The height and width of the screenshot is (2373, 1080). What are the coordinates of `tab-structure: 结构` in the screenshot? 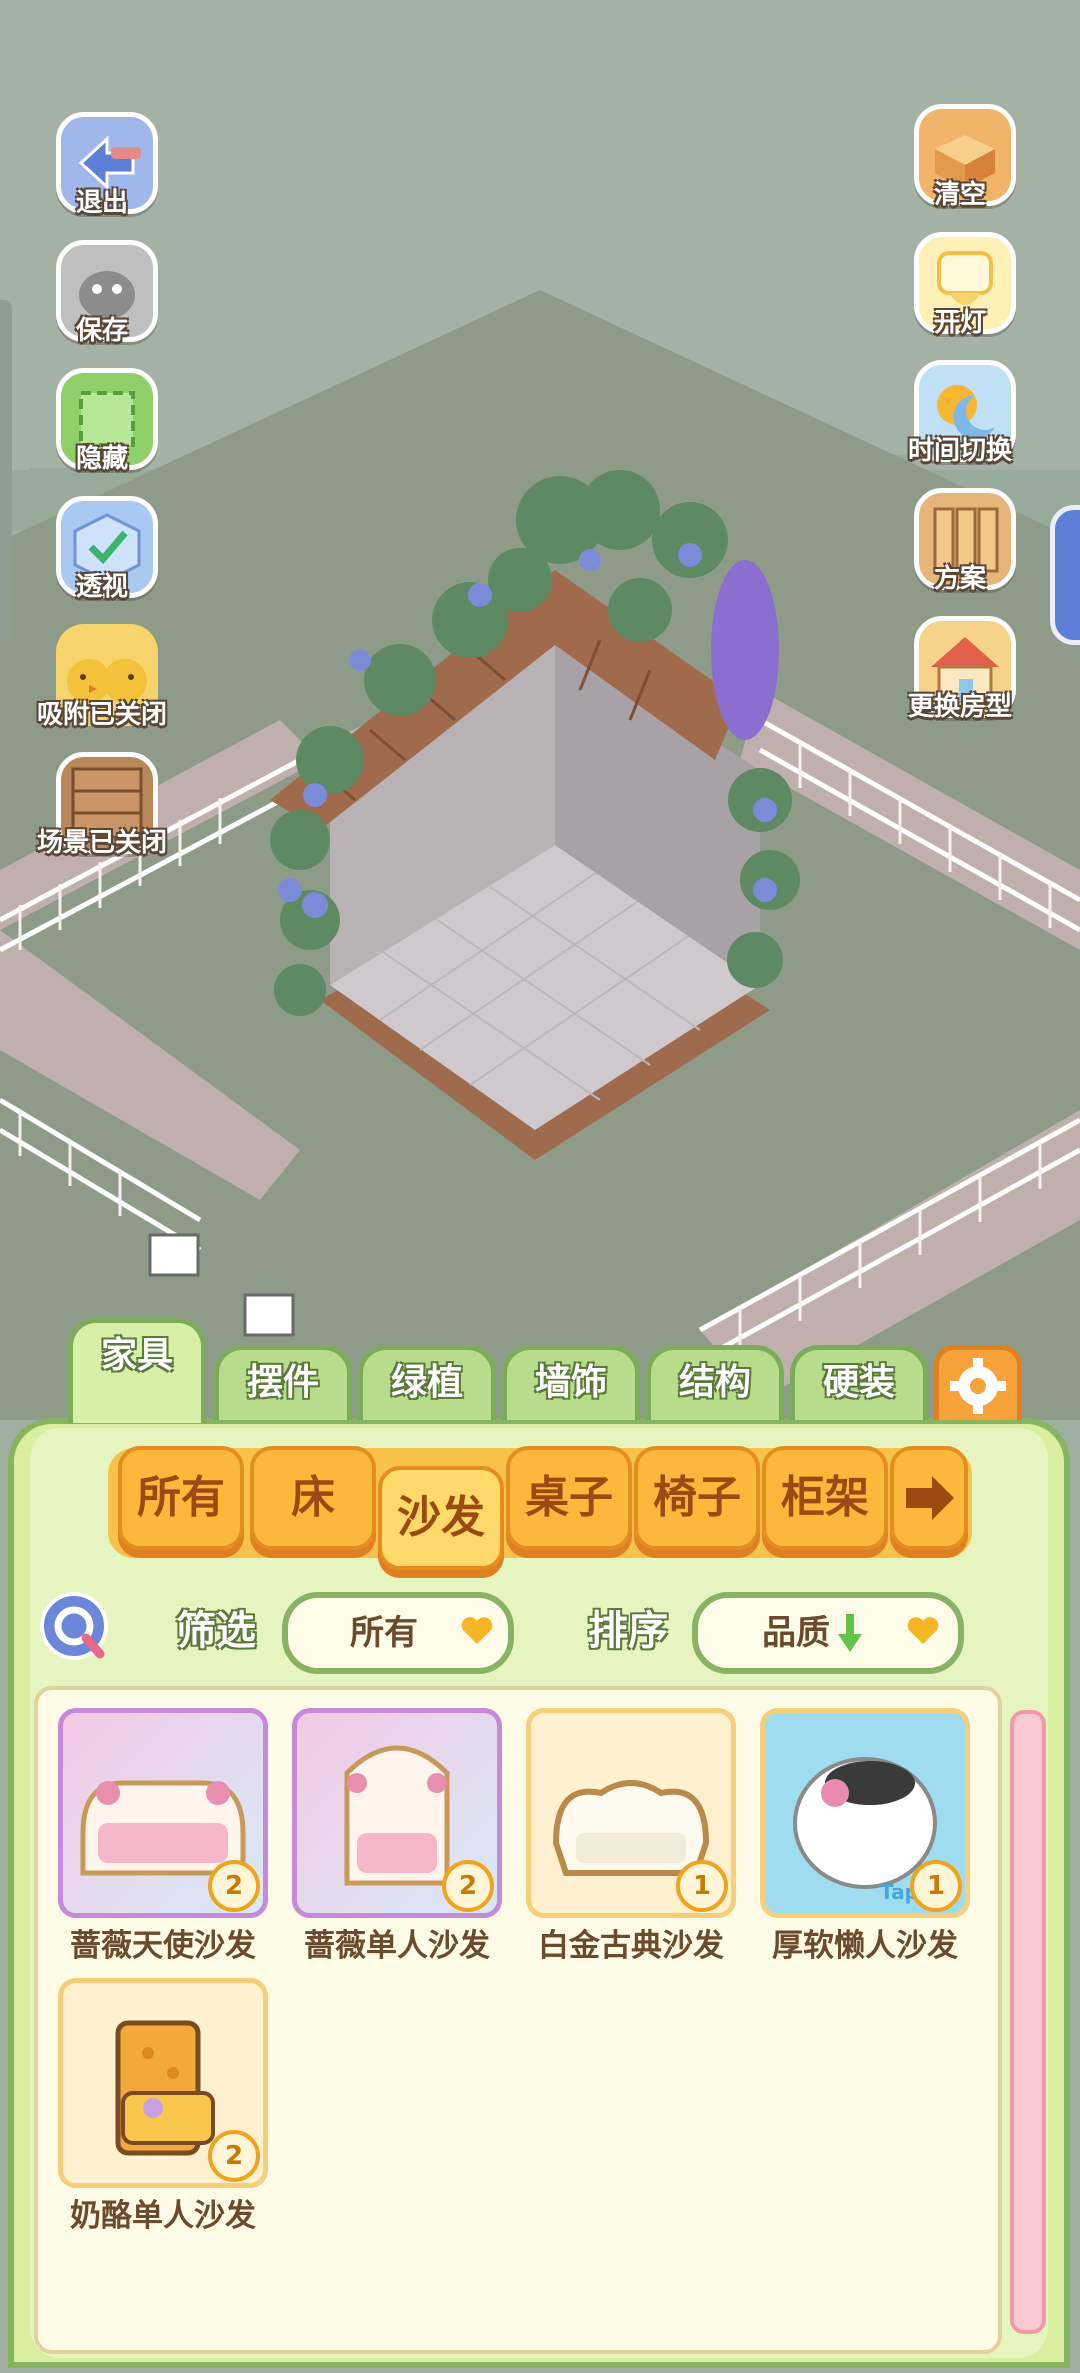 It's located at (715, 1382).